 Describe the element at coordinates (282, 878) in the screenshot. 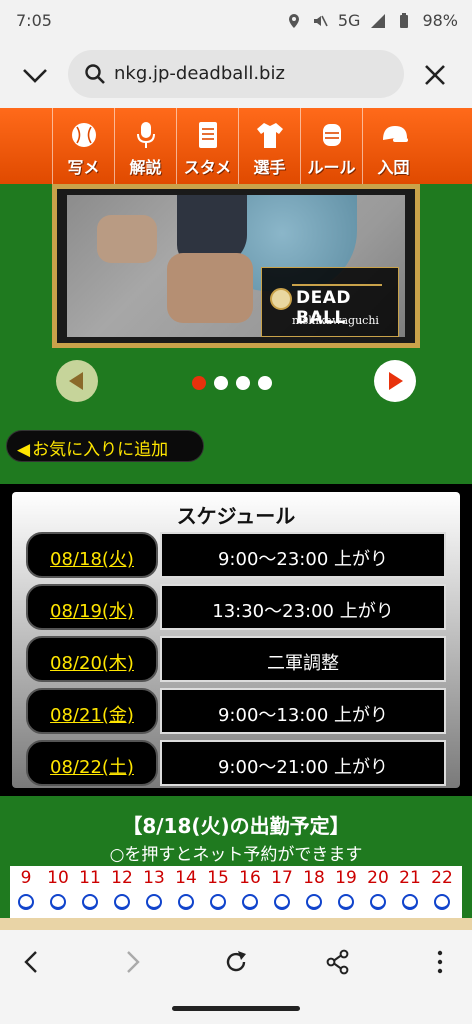

I see `hour-label: 17` at that location.